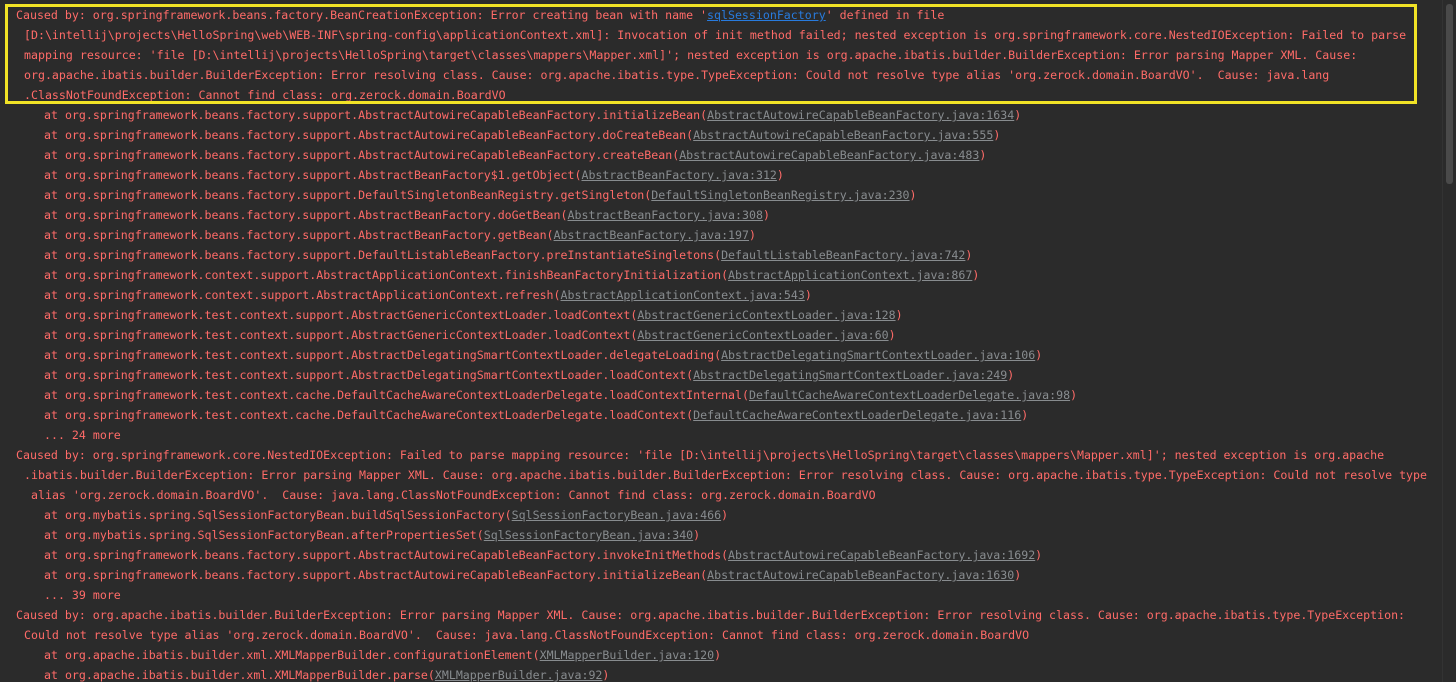 Image resolution: width=1456 pixels, height=682 pixels. What do you see at coordinates (843, 255) in the screenshot?
I see `source-file-link: DefaultListableBeanFactory.java:742` at bounding box center [843, 255].